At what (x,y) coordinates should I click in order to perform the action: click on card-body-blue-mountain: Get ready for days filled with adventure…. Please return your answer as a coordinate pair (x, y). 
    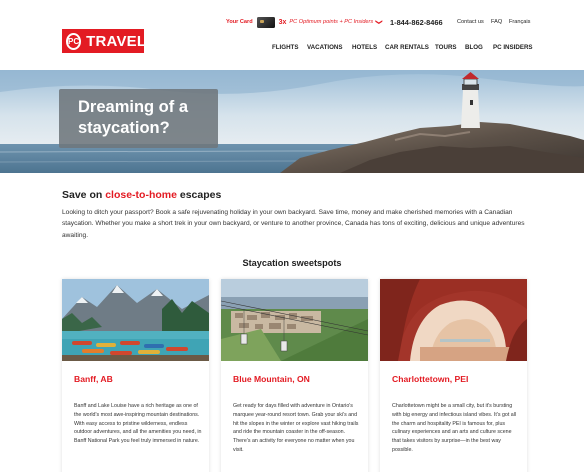
    Looking at the image, I should click on (296, 428).